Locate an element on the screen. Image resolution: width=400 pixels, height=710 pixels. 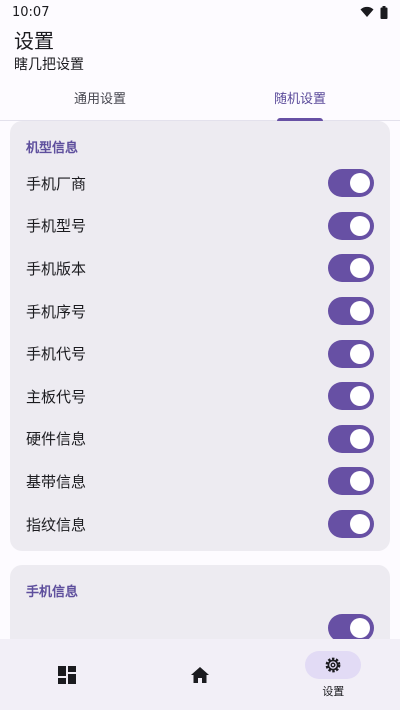
tab-random-settings: 随机设置 is located at coordinates (300, 102).